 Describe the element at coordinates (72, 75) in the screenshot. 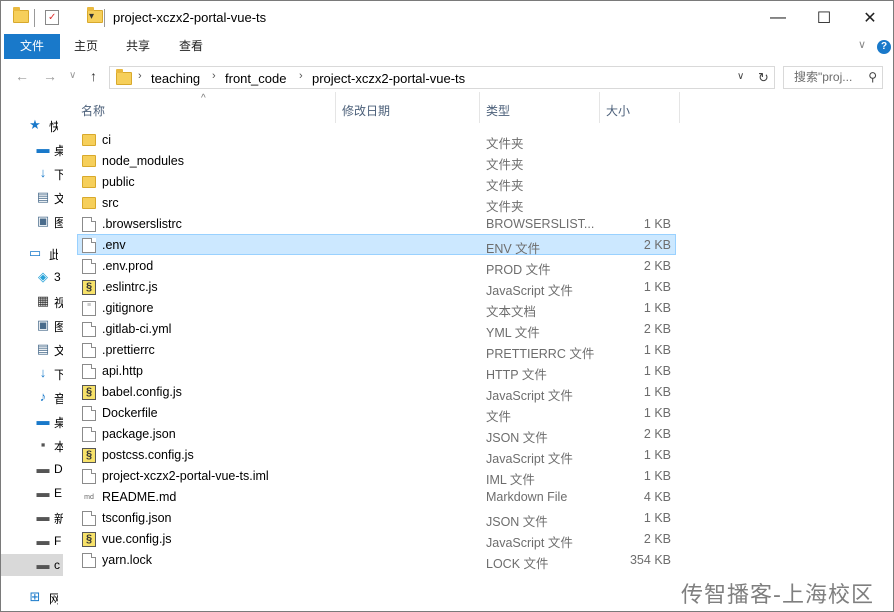

I see `recent-locations-icon: ∨` at that location.